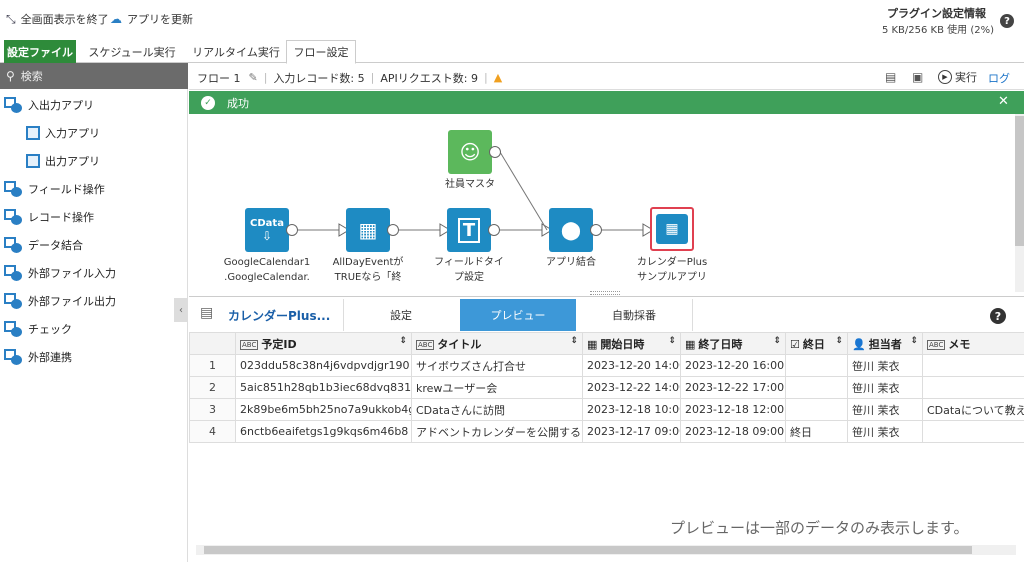 This screenshot has width=1024, height=562. Describe the element at coordinates (999, 78) in the screenshot. I see `log-link: ログ` at that location.